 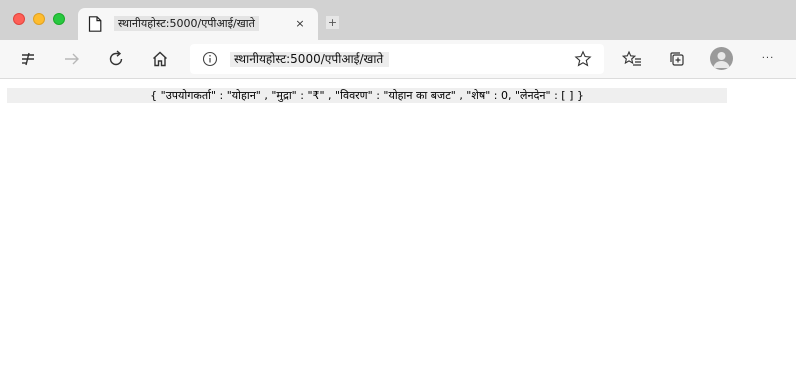 I want to click on address-bar: स्थानीयहोस्ट:5000/एपीआई/खाते, so click(x=397, y=59).